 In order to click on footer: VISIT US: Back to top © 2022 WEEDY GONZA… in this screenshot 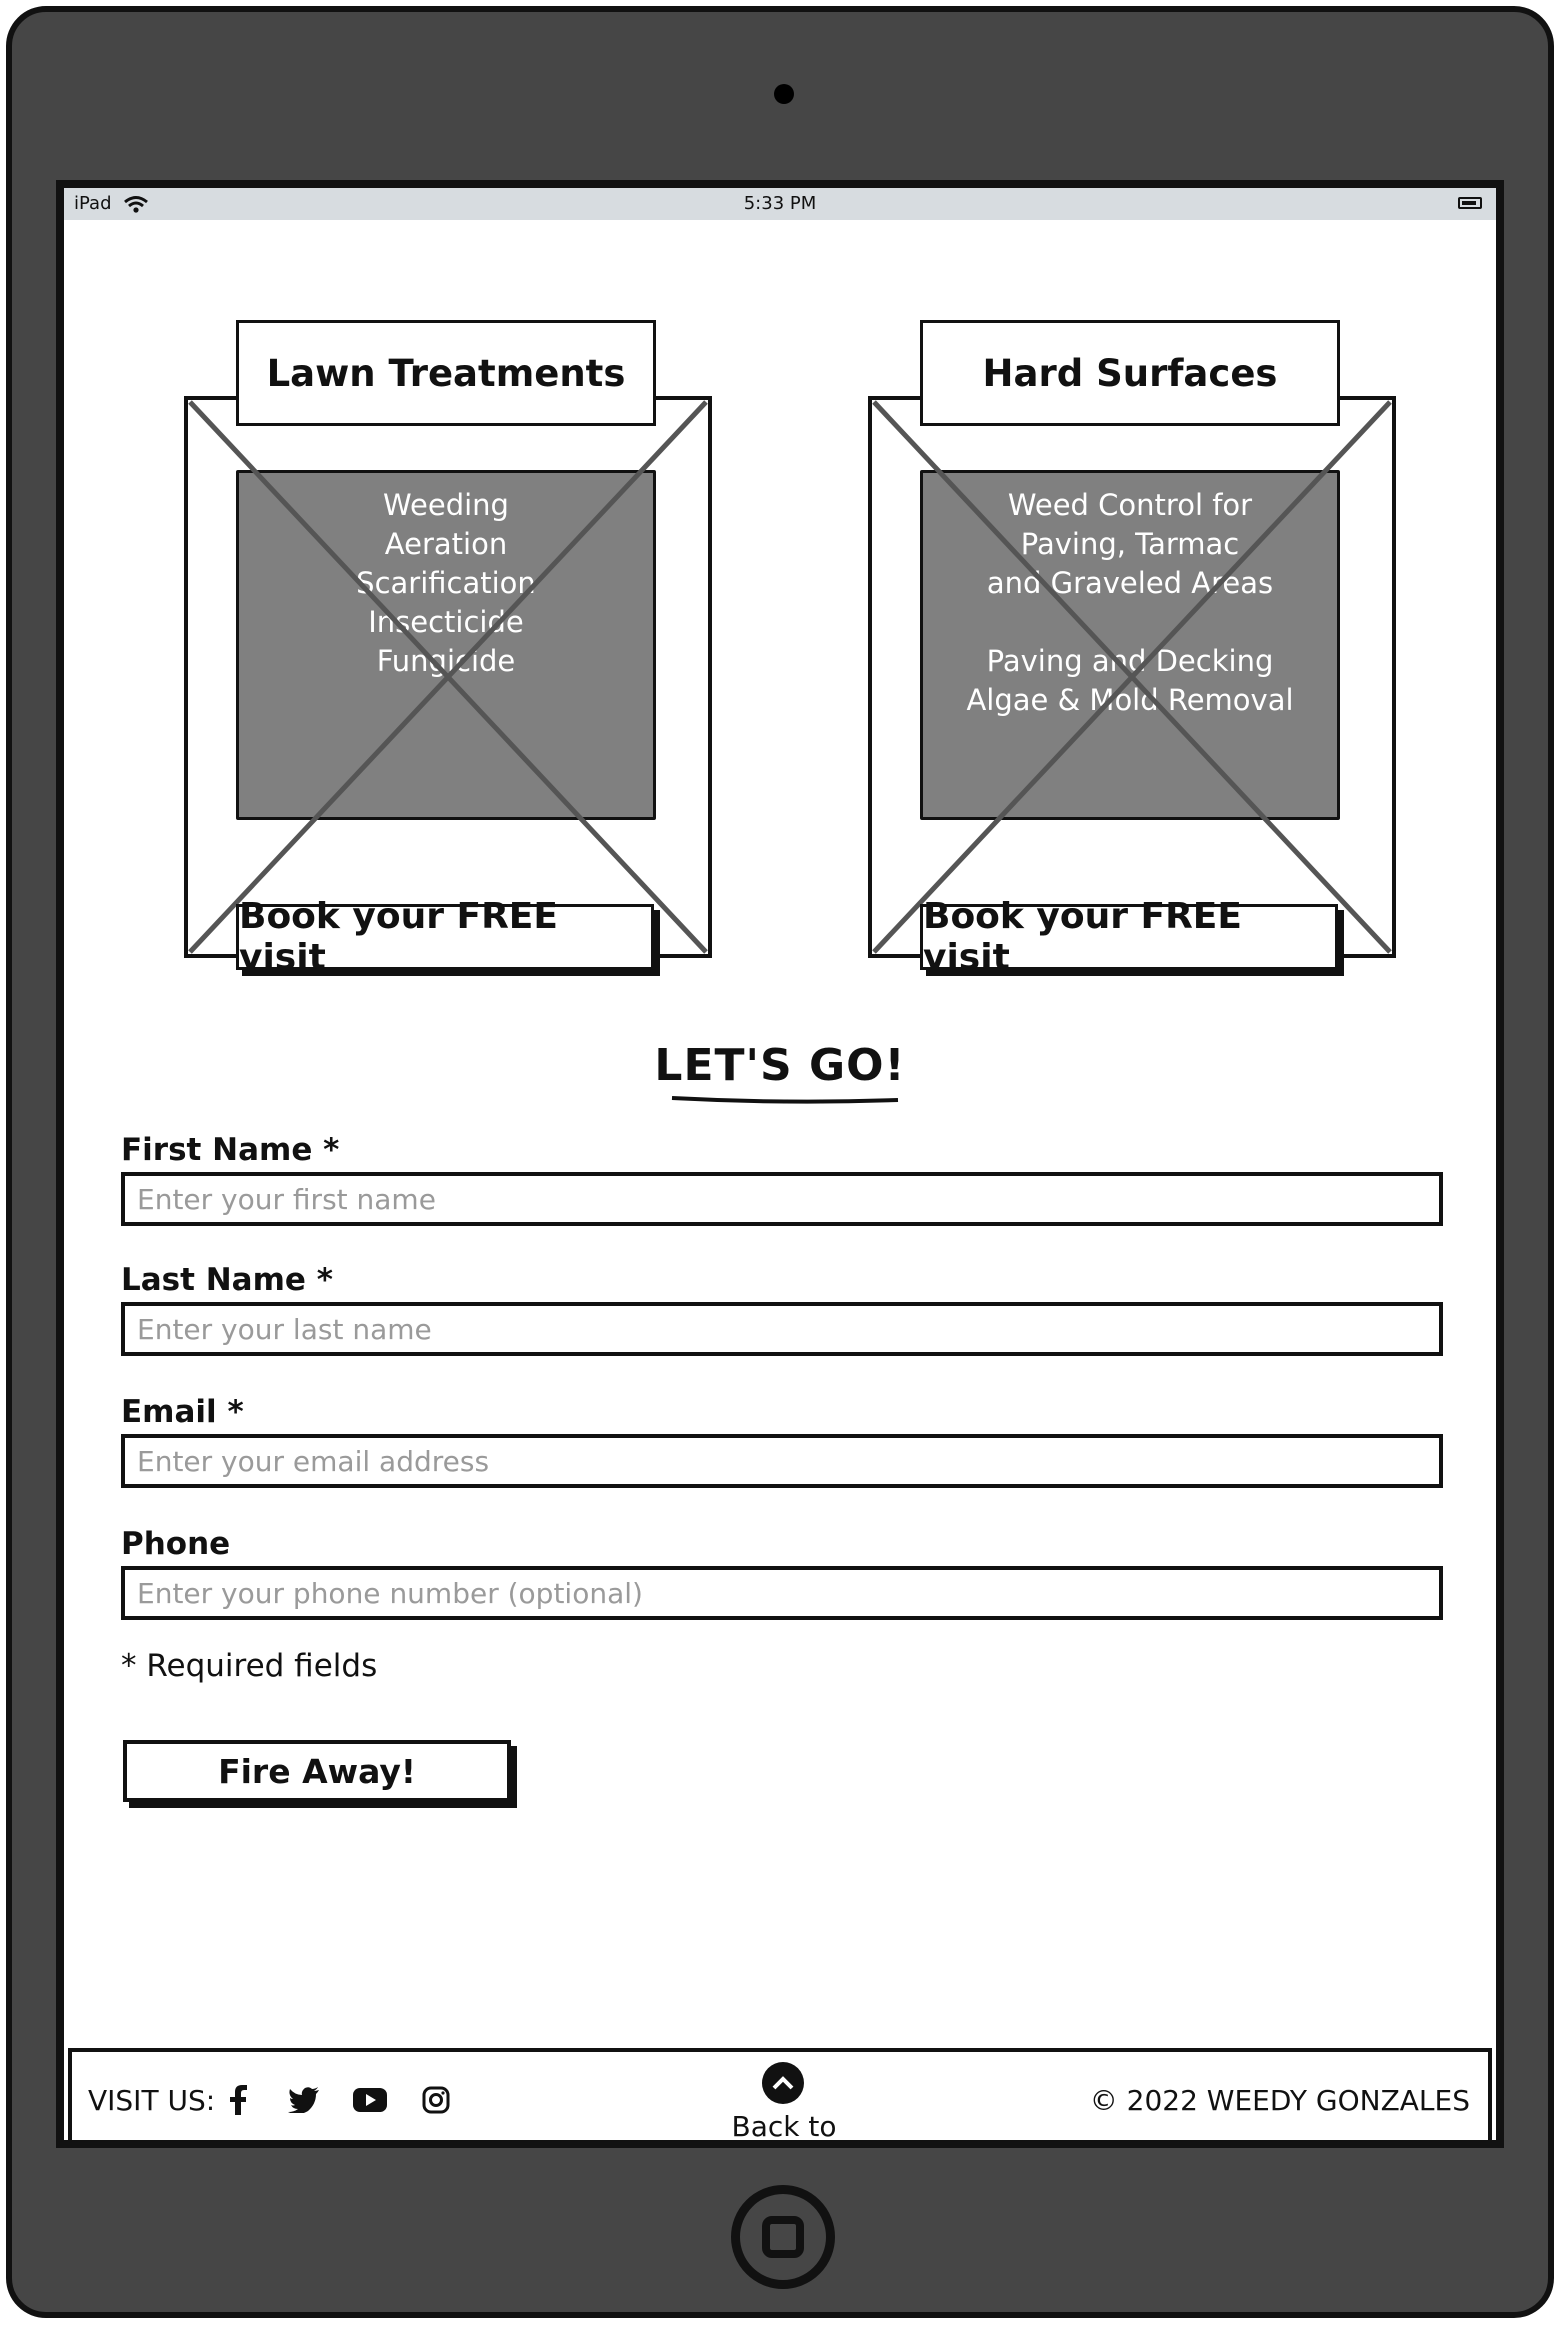, I will do `click(780, 2094)`.